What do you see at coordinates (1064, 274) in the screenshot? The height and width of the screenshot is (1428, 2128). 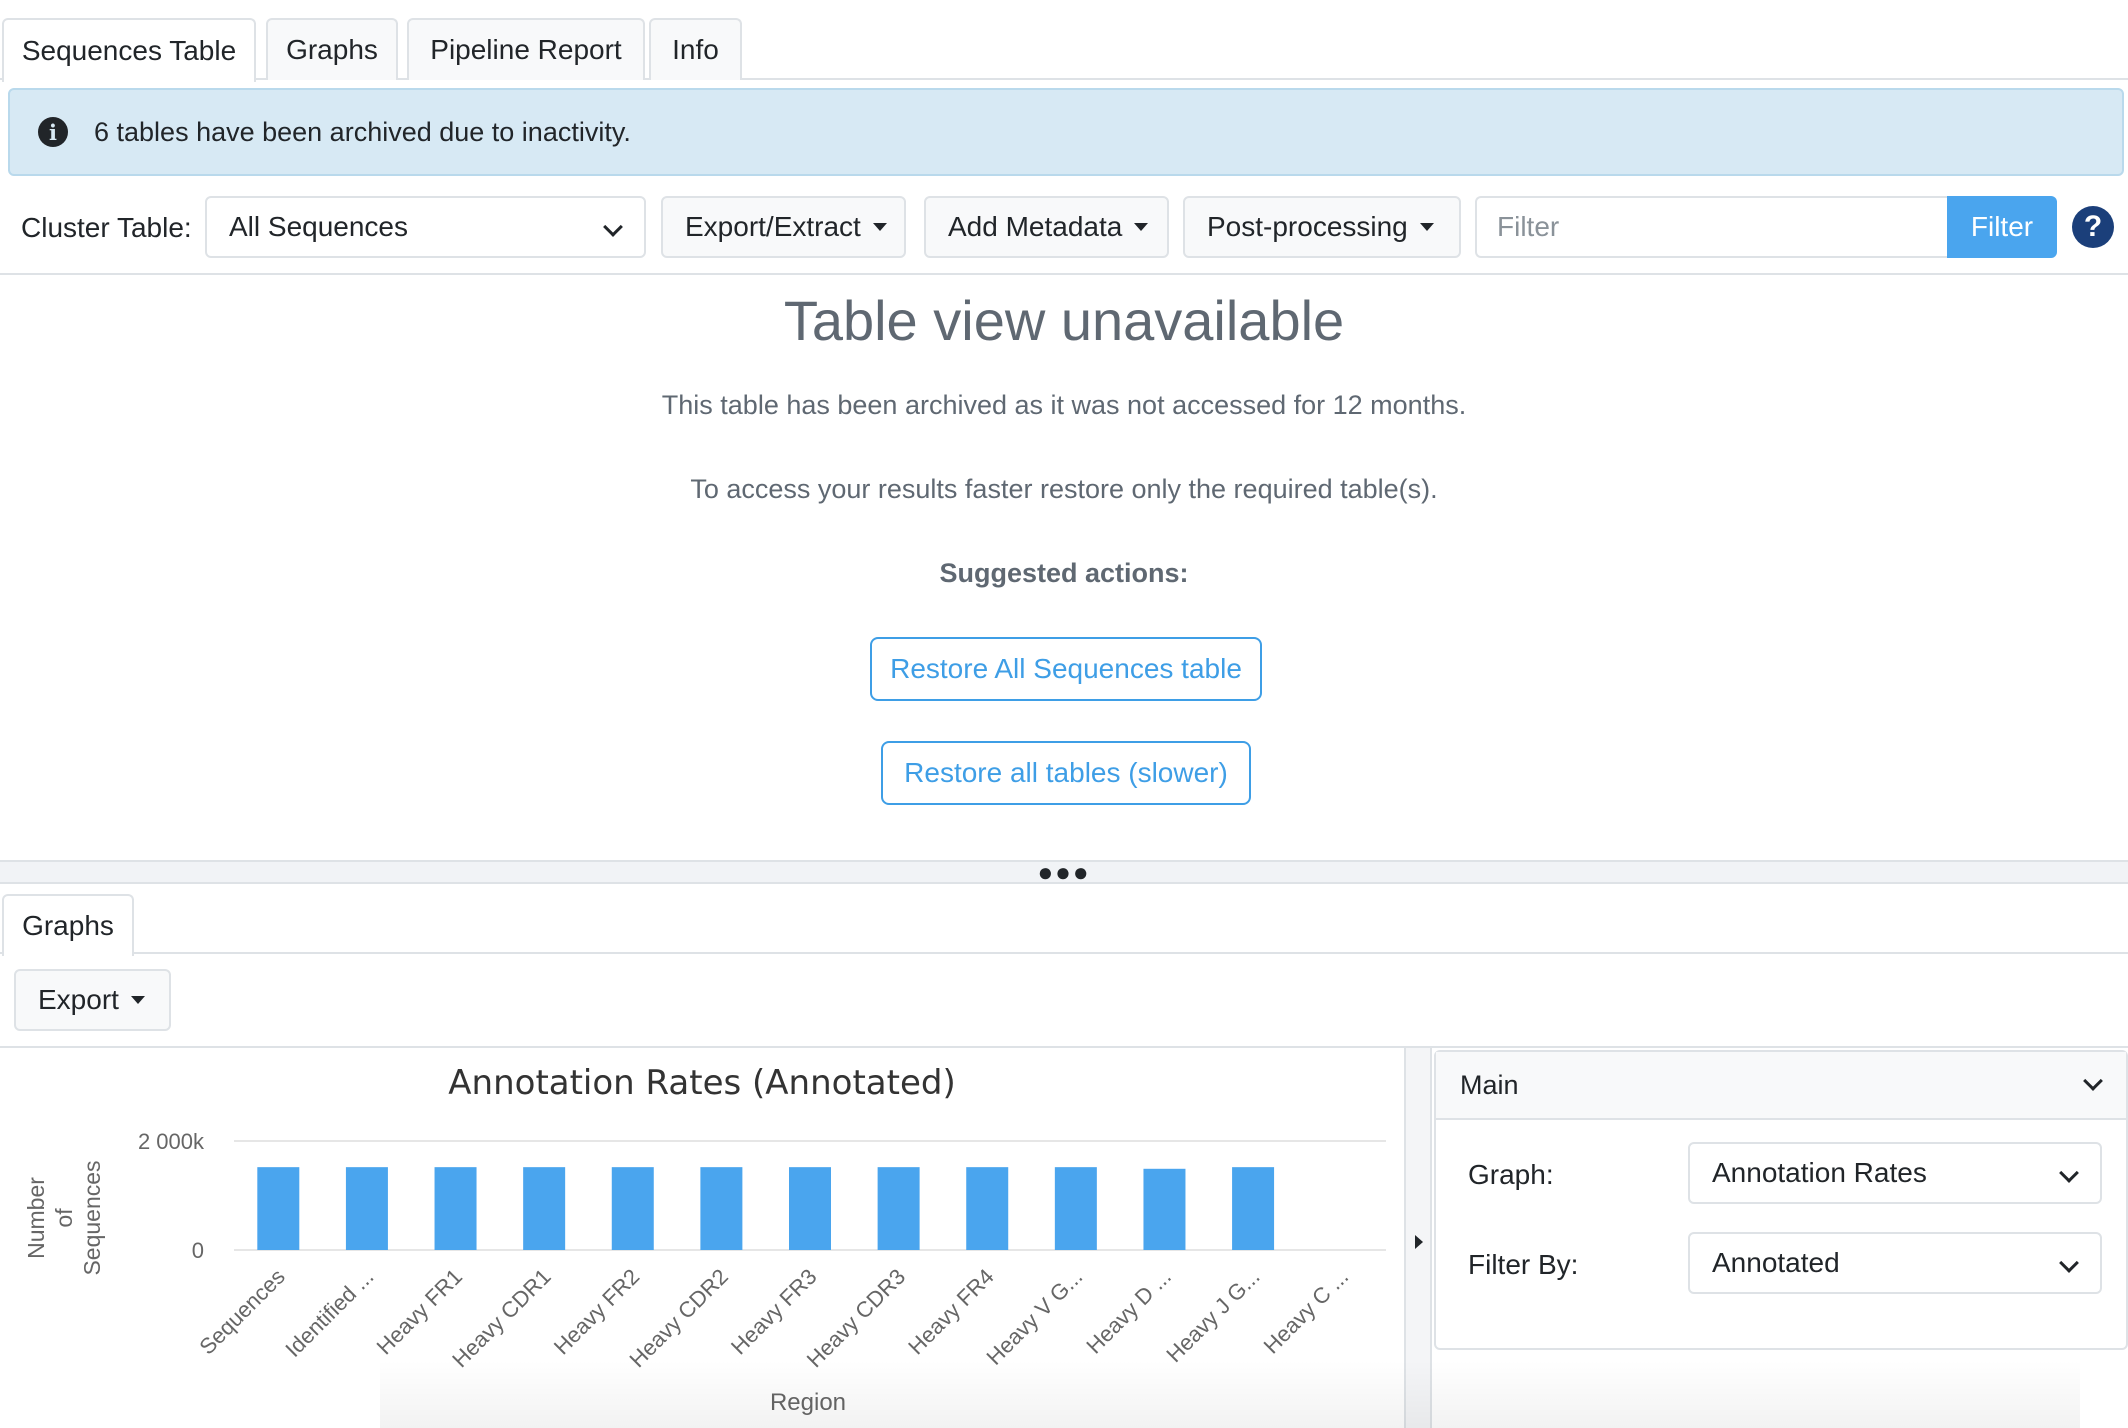 I see `toolbar-divider` at bounding box center [1064, 274].